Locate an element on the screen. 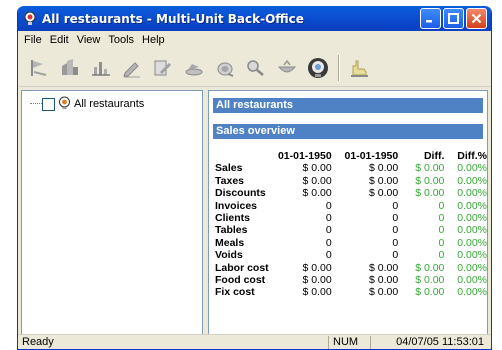 Image resolution: width=502 pixels, height=350 pixels. table-row: Clients 0 0 0 0.00% is located at coordinates (351, 218).